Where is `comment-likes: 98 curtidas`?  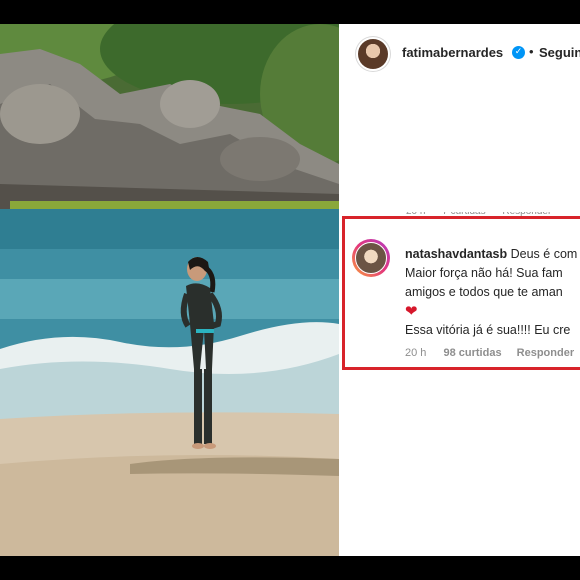 comment-likes: 98 curtidas is located at coordinates (472, 353).